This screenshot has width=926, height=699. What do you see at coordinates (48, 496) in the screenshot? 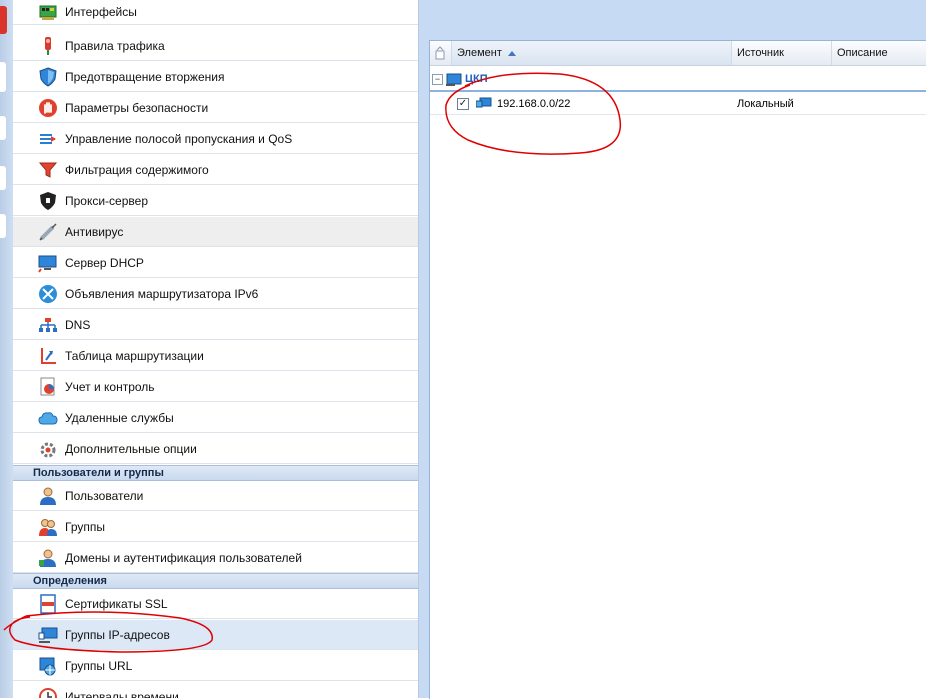
I see `user-icon` at bounding box center [48, 496].